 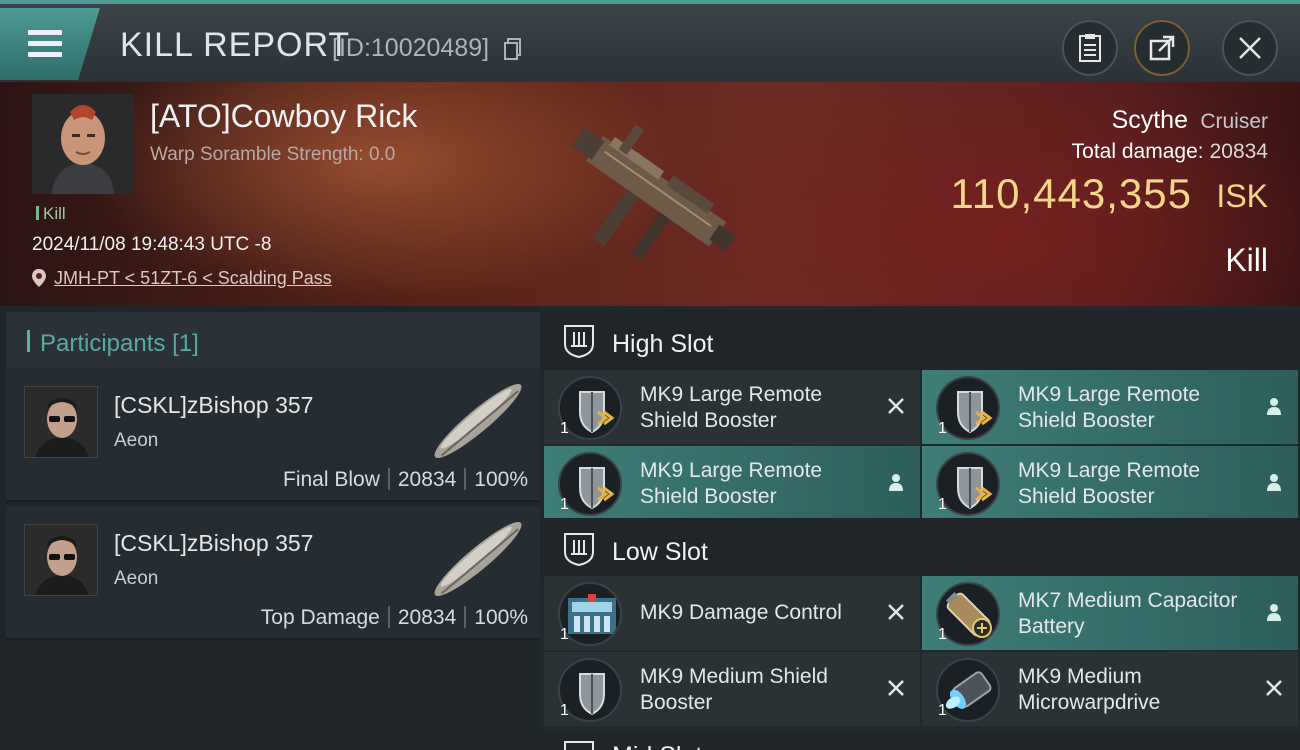 What do you see at coordinates (920, 549) in the screenshot?
I see `low-slot-header: Low Slot` at bounding box center [920, 549].